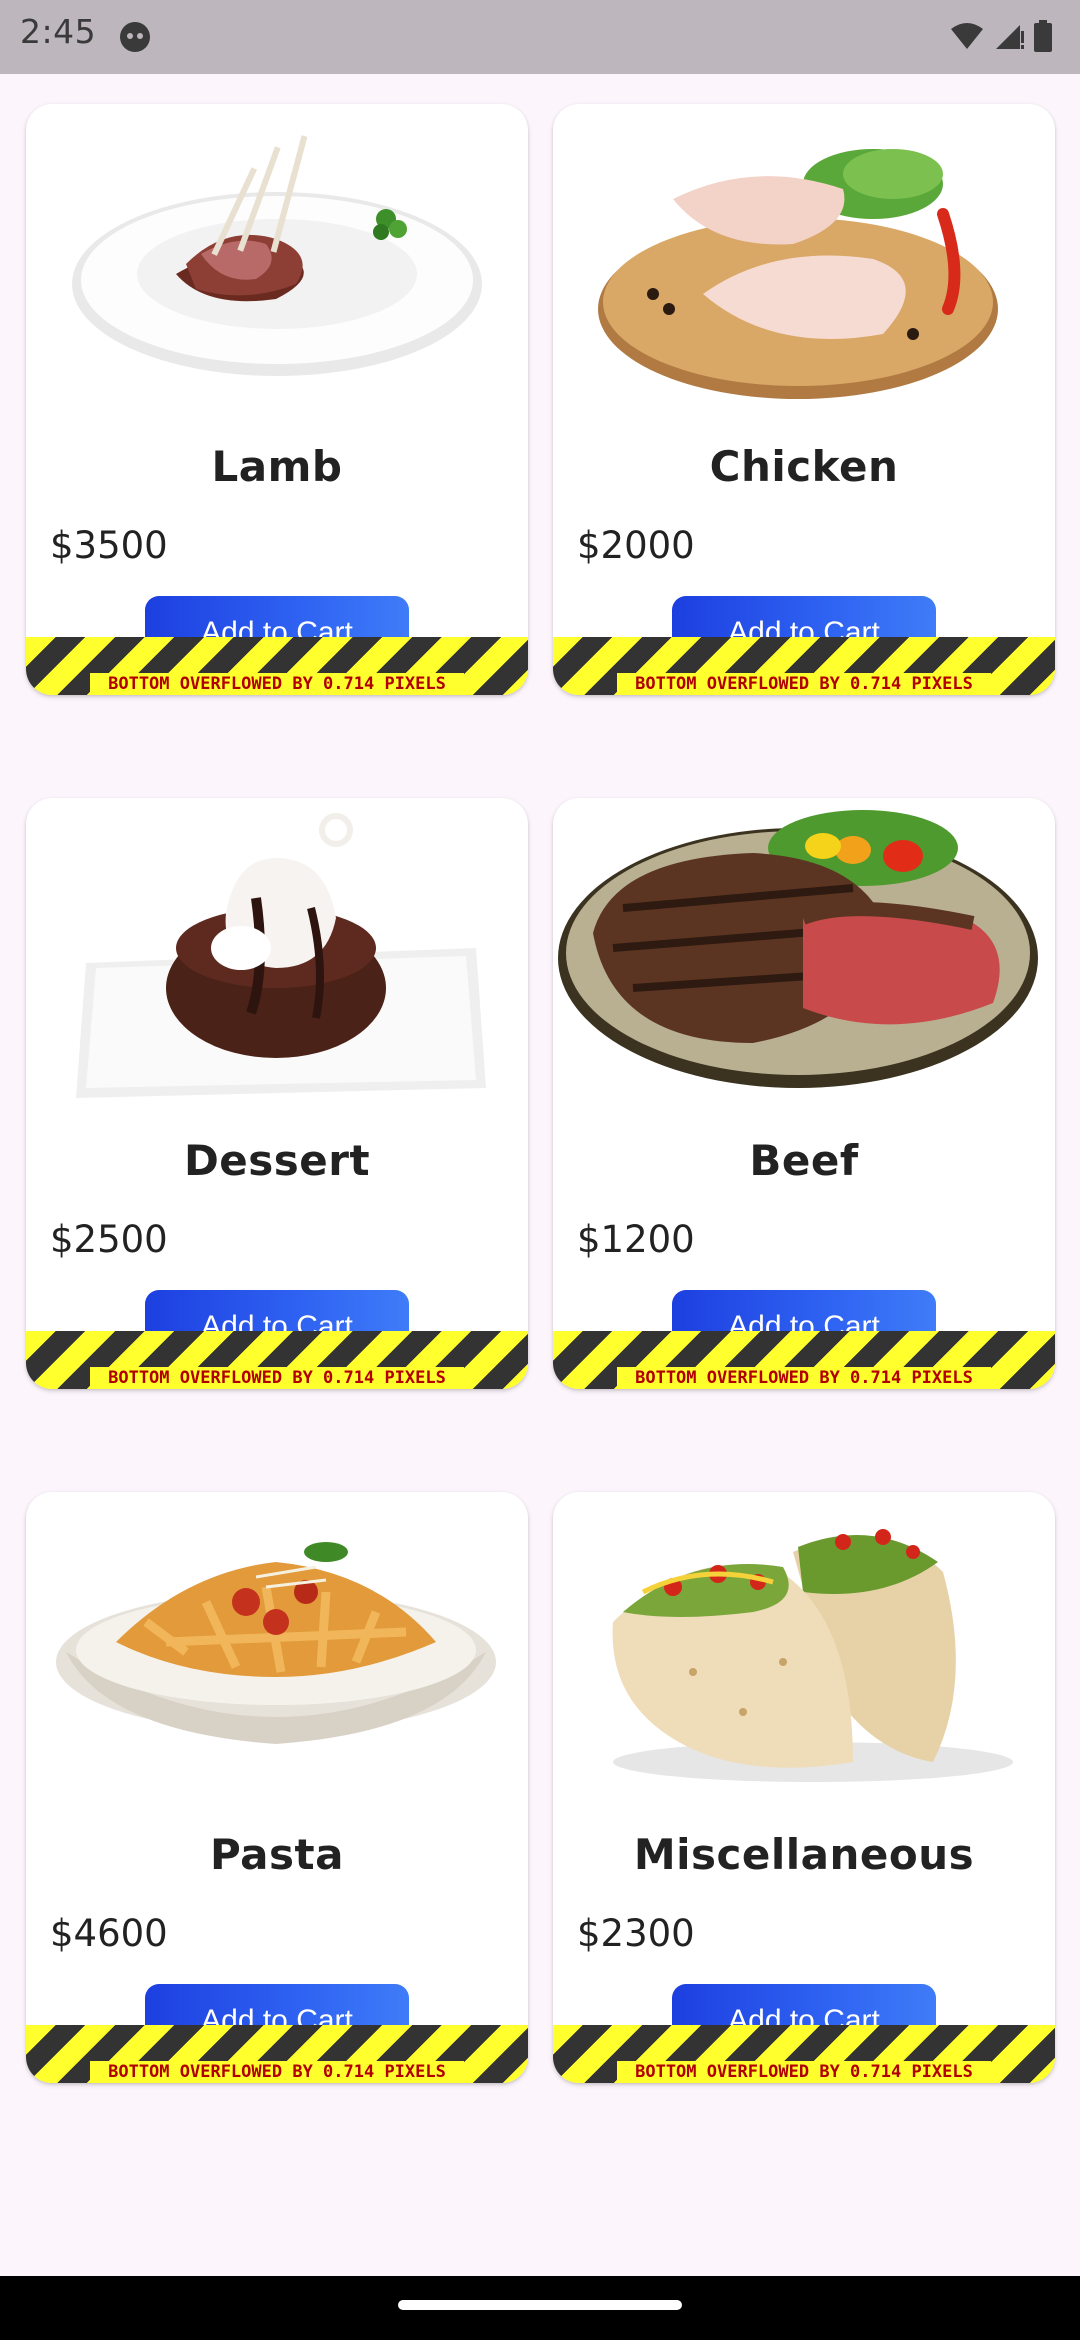 This screenshot has height=2340, width=1080. What do you see at coordinates (109, 1933) in the screenshot?
I see `product-price: $4600` at bounding box center [109, 1933].